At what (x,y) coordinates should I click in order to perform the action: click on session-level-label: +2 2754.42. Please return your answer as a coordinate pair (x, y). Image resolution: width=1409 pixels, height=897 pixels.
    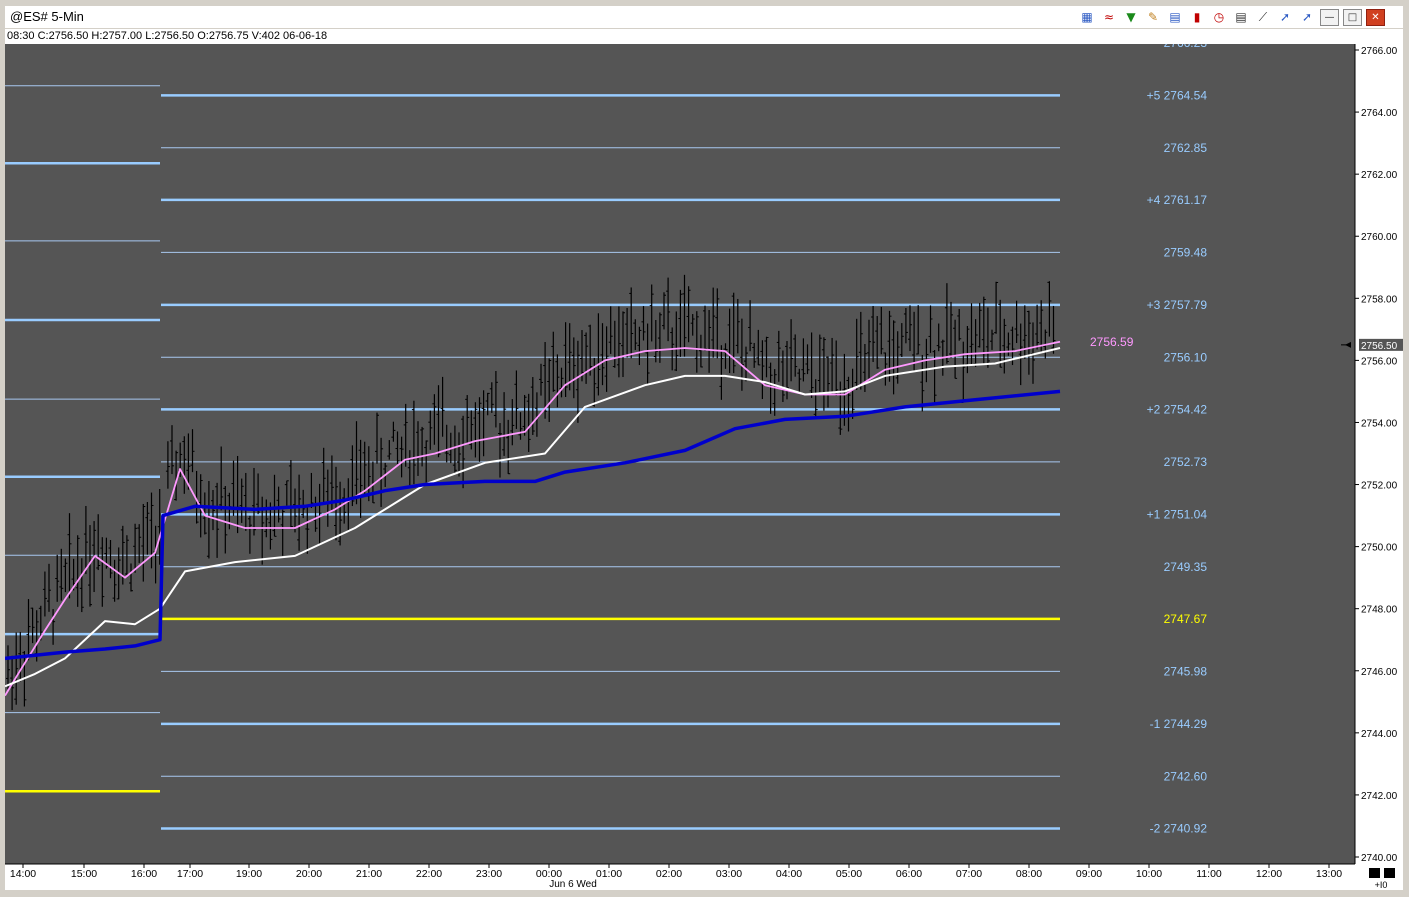
    Looking at the image, I should click on (1177, 409).